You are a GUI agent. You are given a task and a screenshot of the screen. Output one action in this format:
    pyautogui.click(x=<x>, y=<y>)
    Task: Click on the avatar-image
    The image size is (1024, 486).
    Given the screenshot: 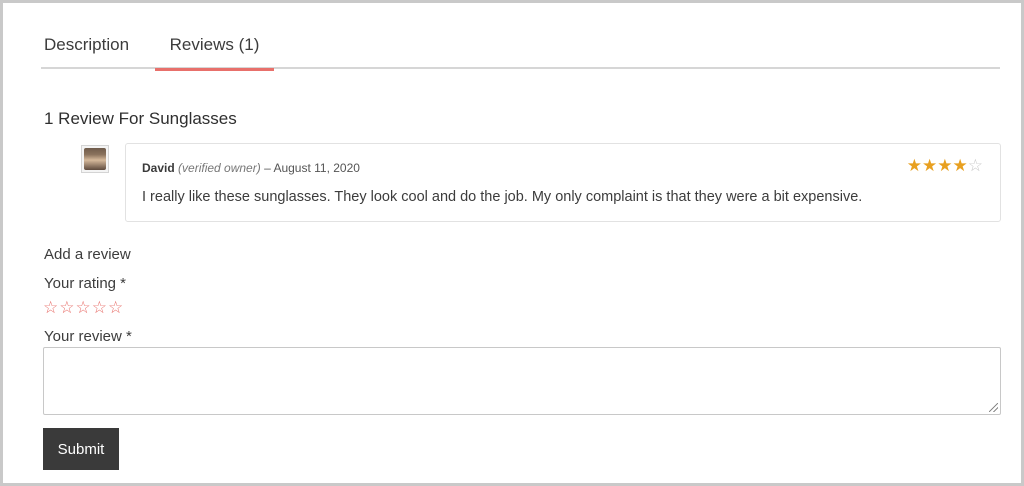 What is the action you would take?
    pyautogui.click(x=95, y=159)
    